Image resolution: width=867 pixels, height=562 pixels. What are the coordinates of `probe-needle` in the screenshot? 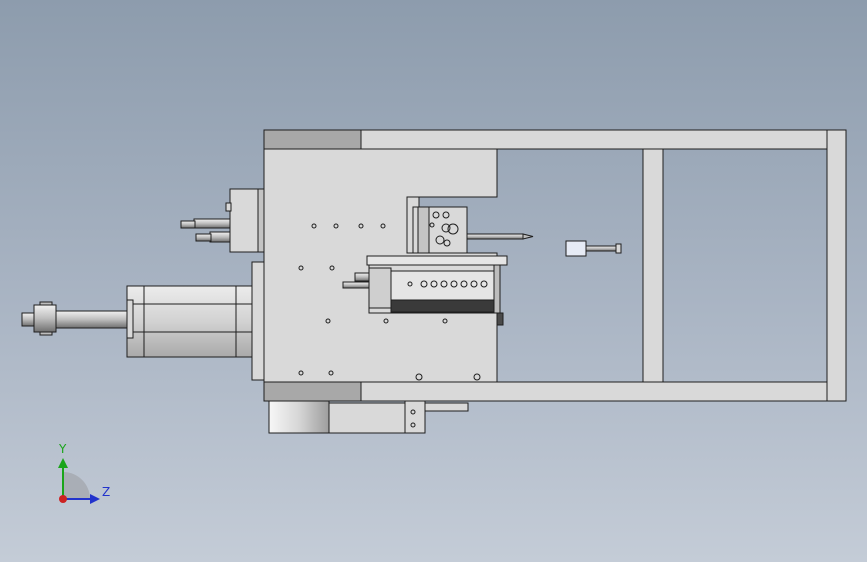 It's located at (500, 236).